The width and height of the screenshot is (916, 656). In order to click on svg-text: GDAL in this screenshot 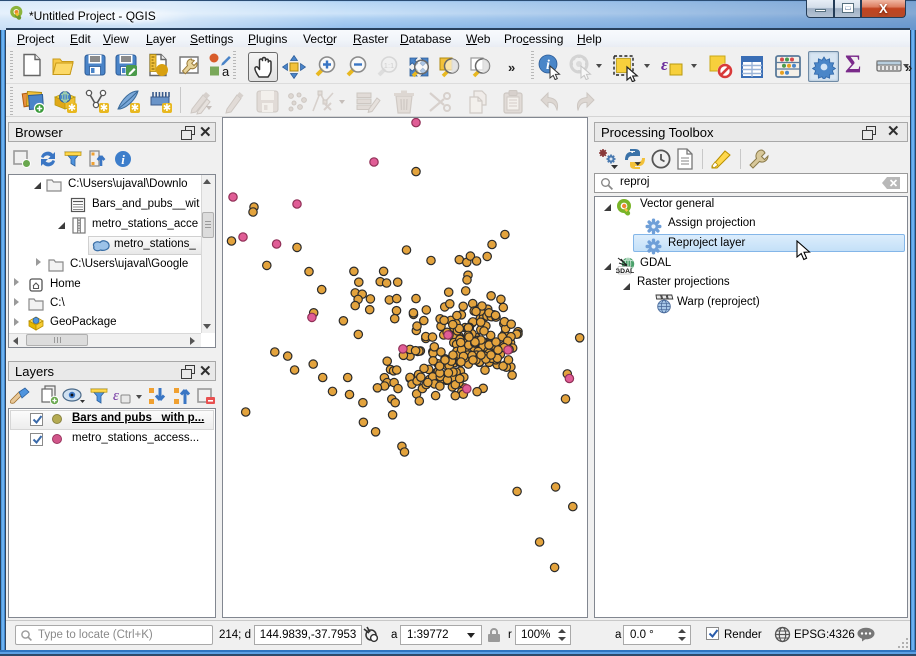, I will do `click(625, 271)`.